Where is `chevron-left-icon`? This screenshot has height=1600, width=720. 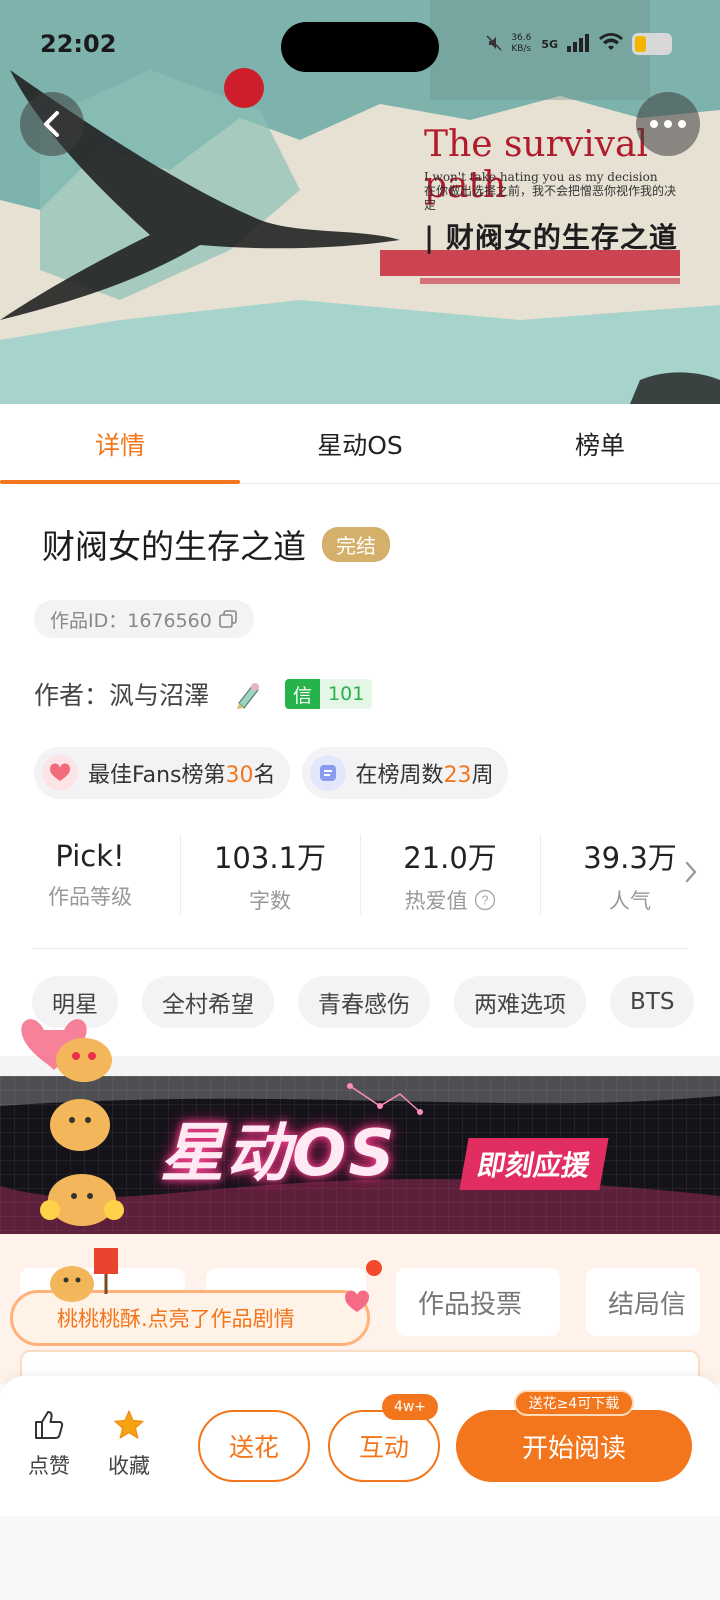 chevron-left-icon is located at coordinates (51, 124).